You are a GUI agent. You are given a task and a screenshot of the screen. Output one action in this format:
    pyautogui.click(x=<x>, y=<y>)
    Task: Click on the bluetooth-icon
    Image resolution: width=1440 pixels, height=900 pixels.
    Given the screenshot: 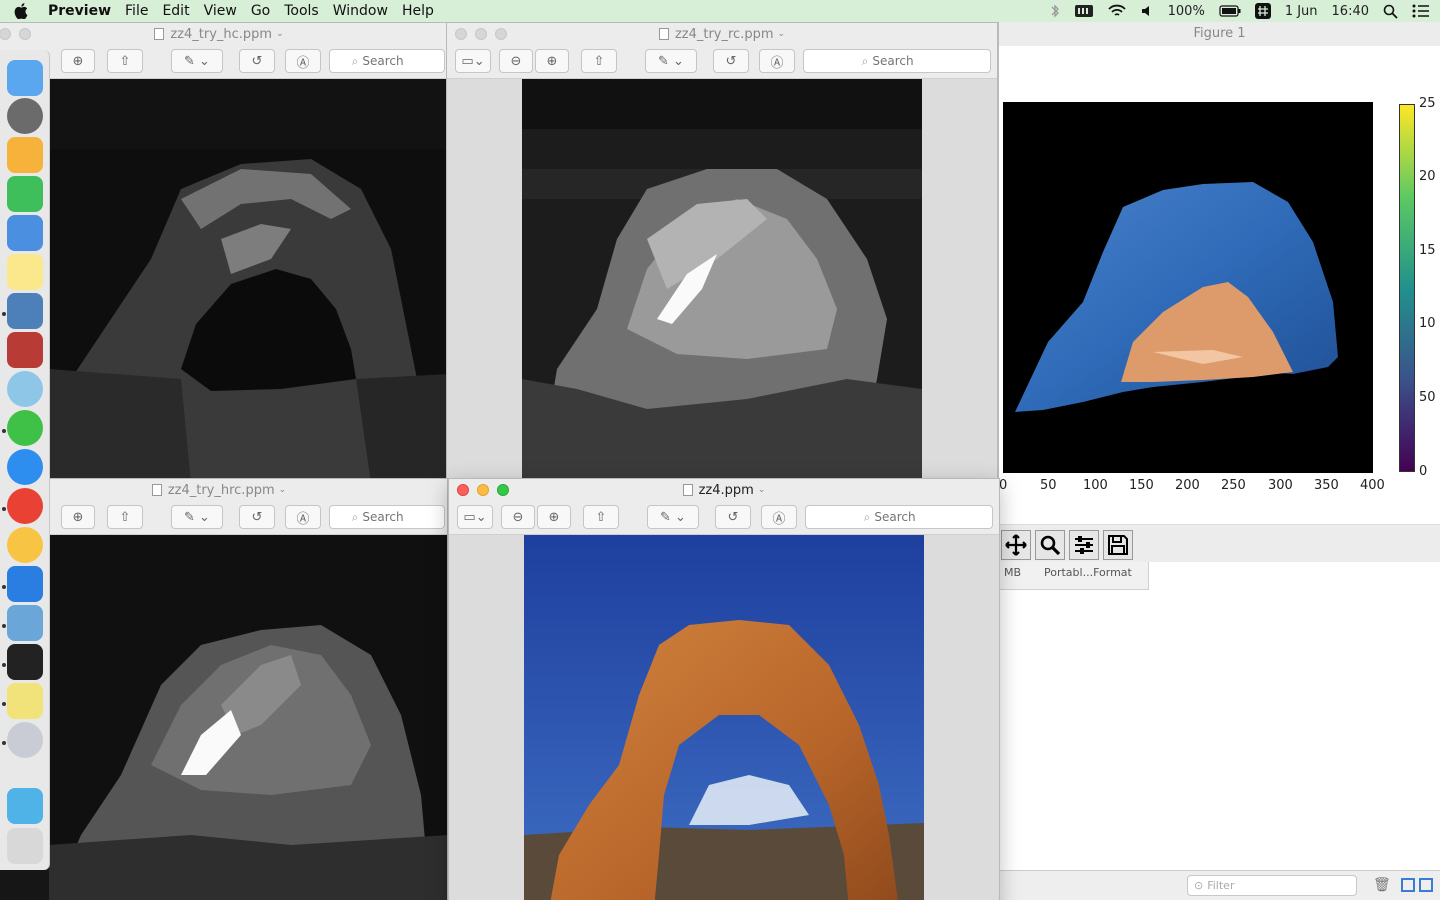 What is the action you would take?
    pyautogui.click(x=1055, y=11)
    